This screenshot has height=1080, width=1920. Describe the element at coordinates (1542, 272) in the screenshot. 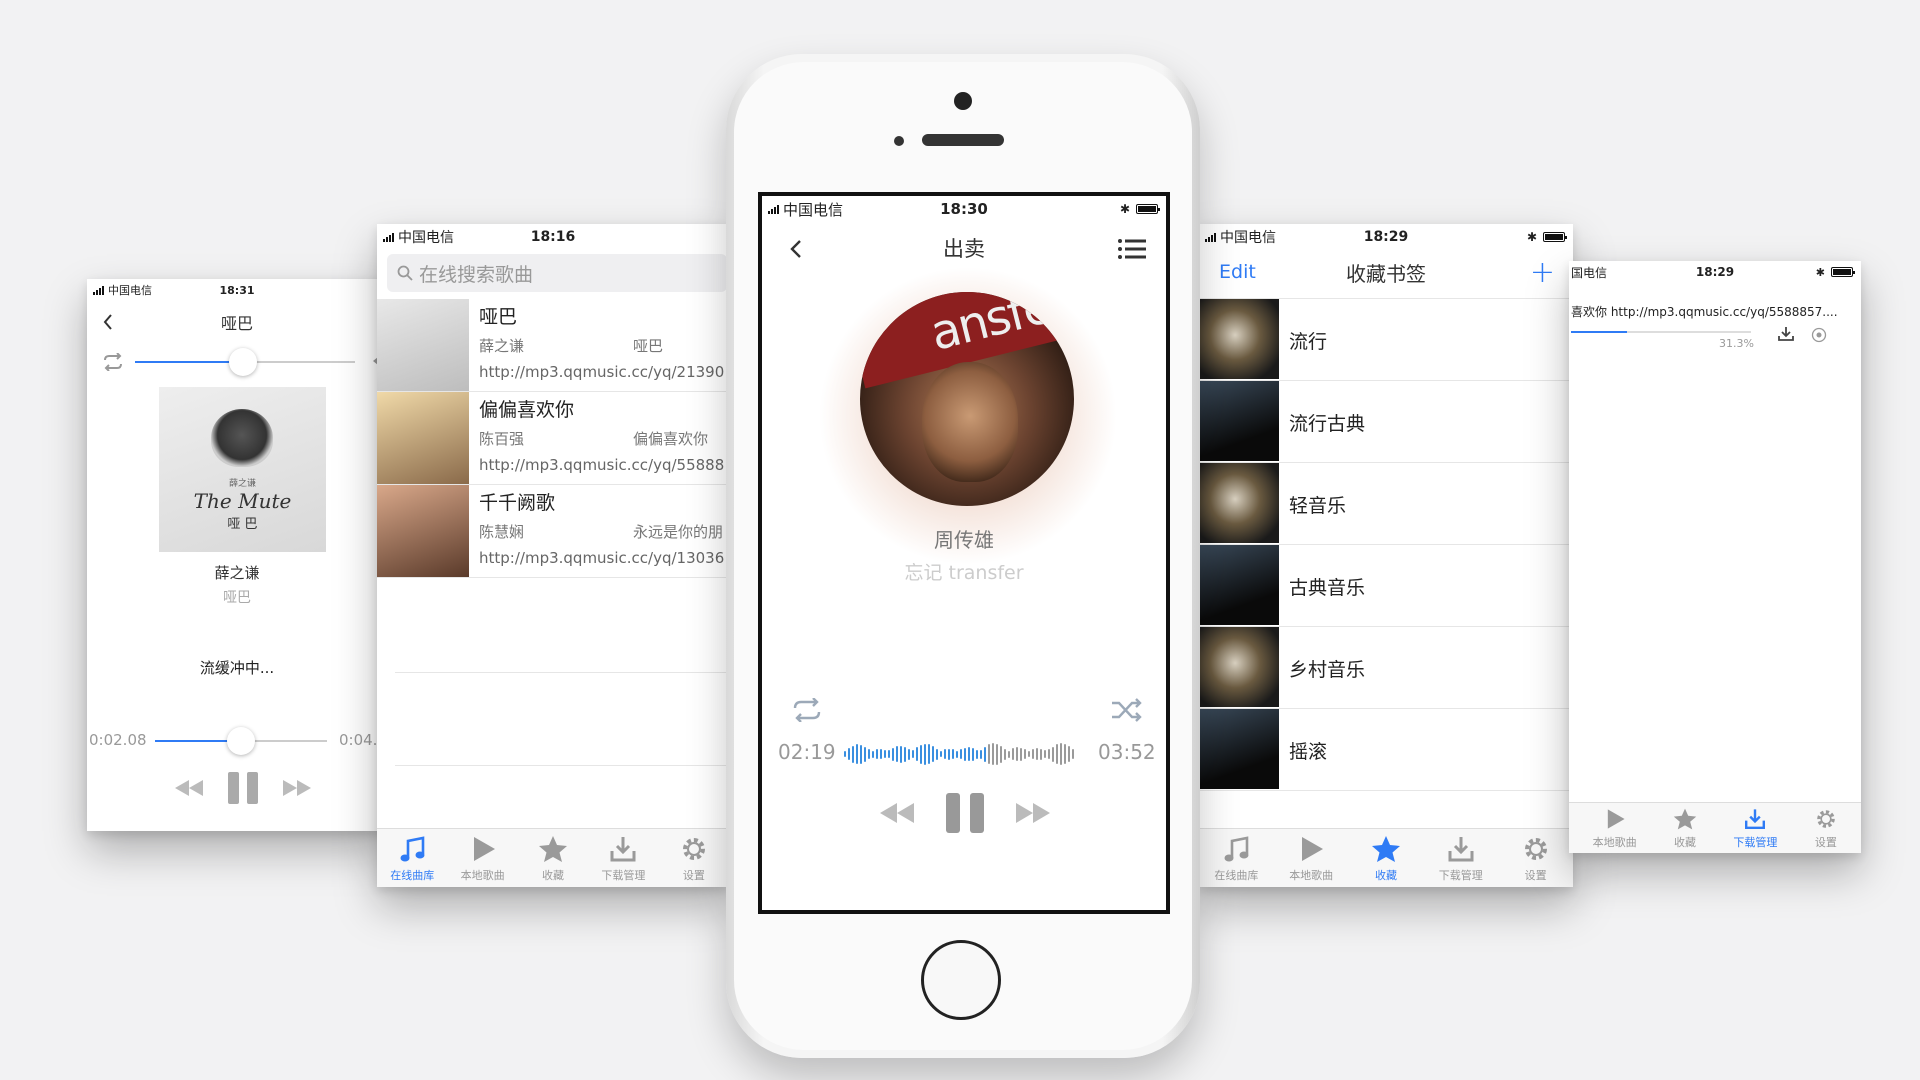

I see `add-button: +` at that location.